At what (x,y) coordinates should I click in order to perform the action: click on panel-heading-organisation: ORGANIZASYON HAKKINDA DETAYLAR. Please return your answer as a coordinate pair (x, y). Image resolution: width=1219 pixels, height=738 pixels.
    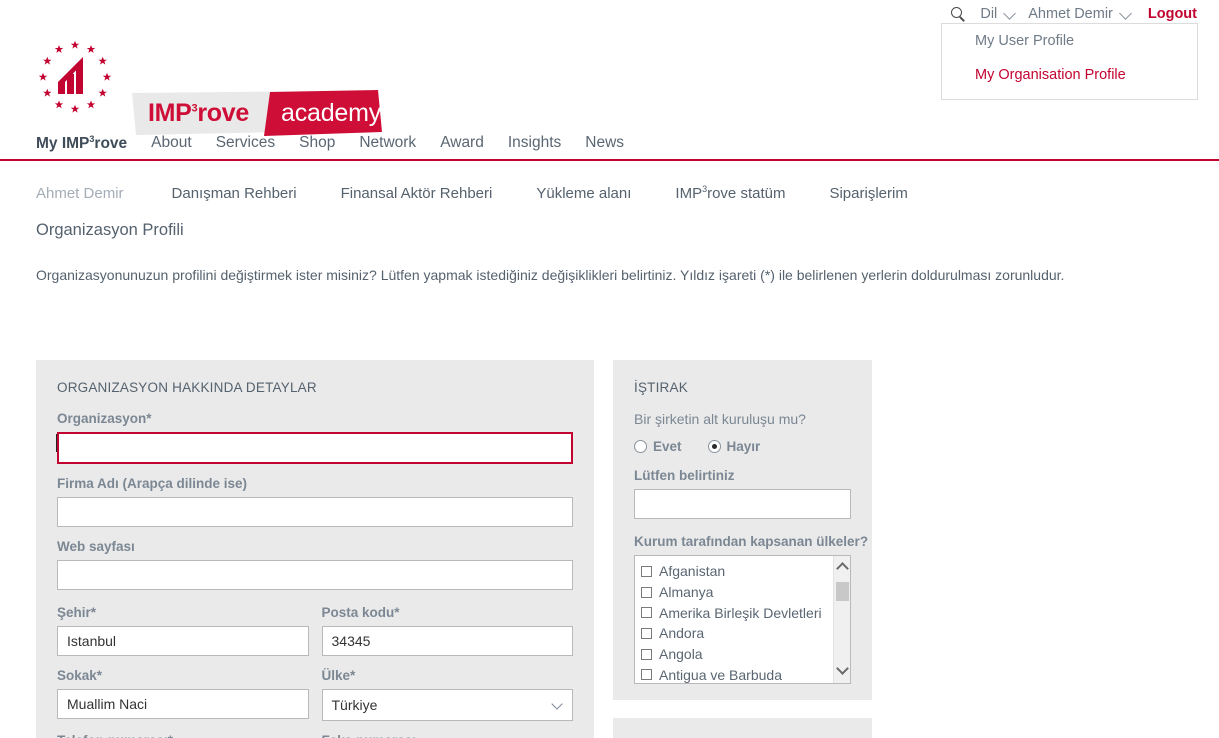
    Looking at the image, I should click on (187, 387).